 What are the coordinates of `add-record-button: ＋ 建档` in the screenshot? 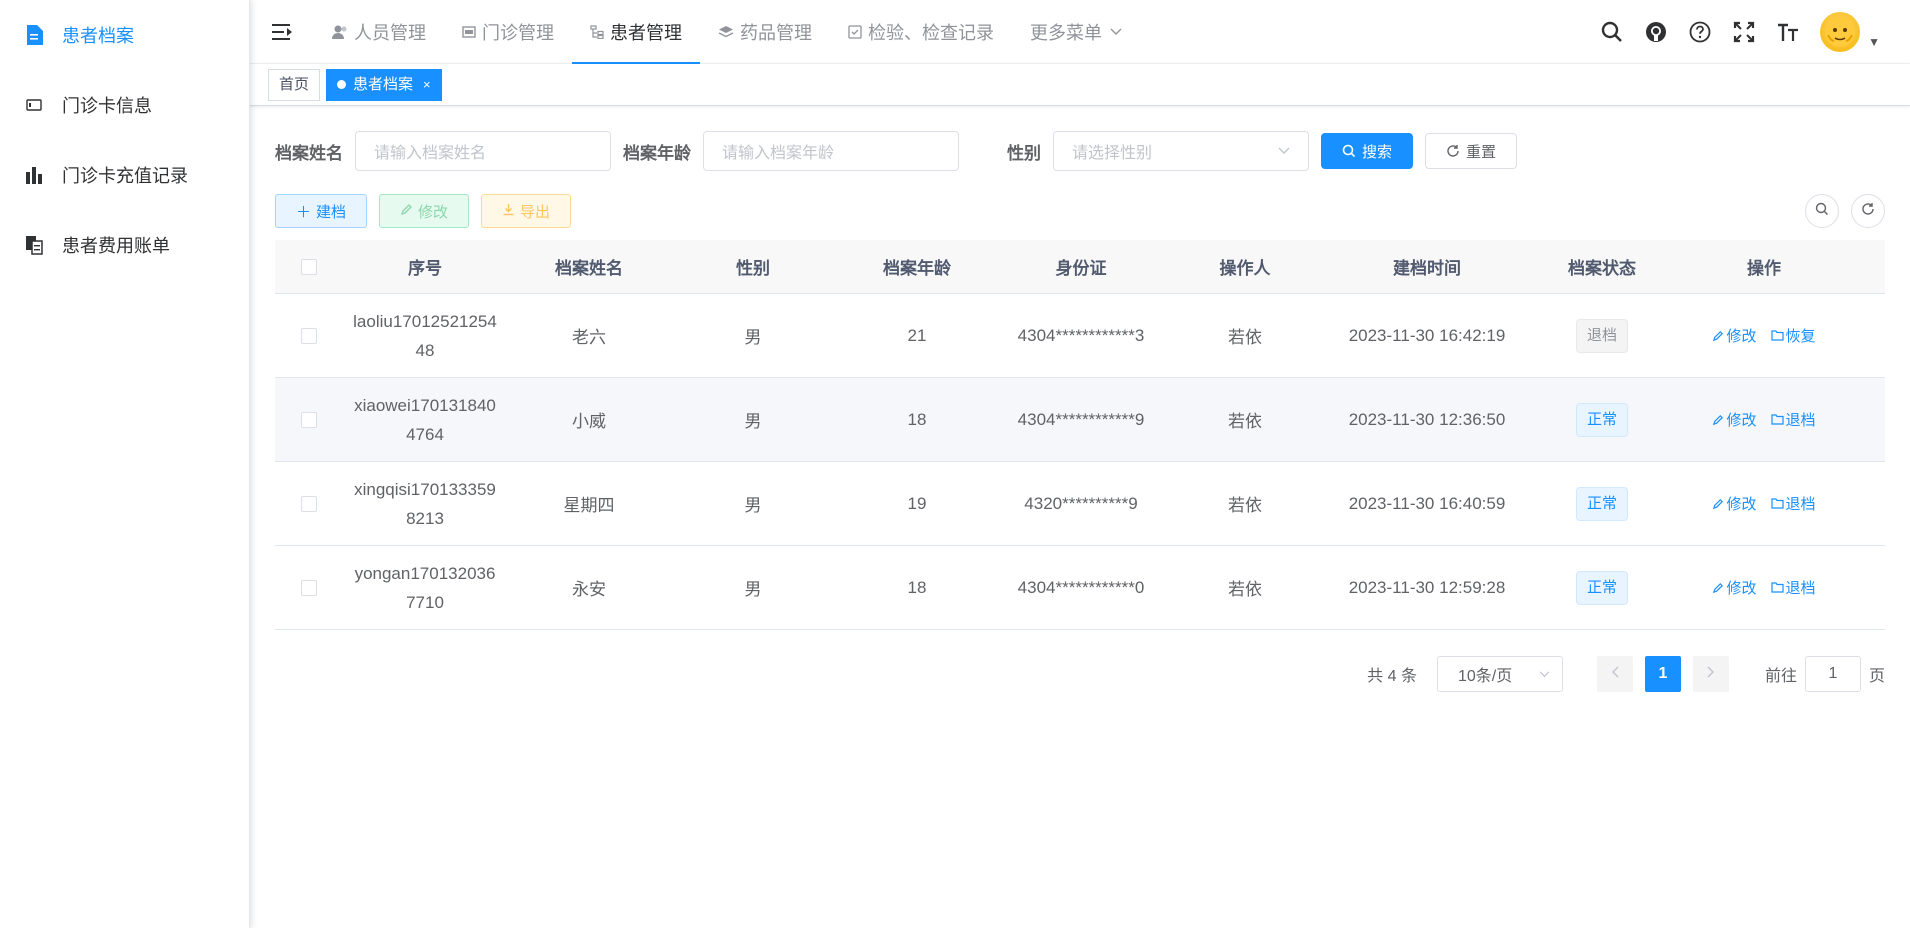 It's located at (321, 211).